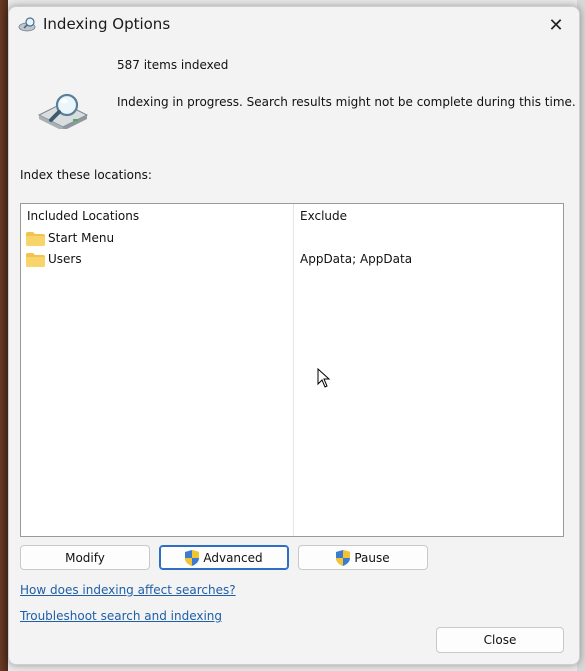  I want to click on drive-magnifier-icon, so click(63, 111).